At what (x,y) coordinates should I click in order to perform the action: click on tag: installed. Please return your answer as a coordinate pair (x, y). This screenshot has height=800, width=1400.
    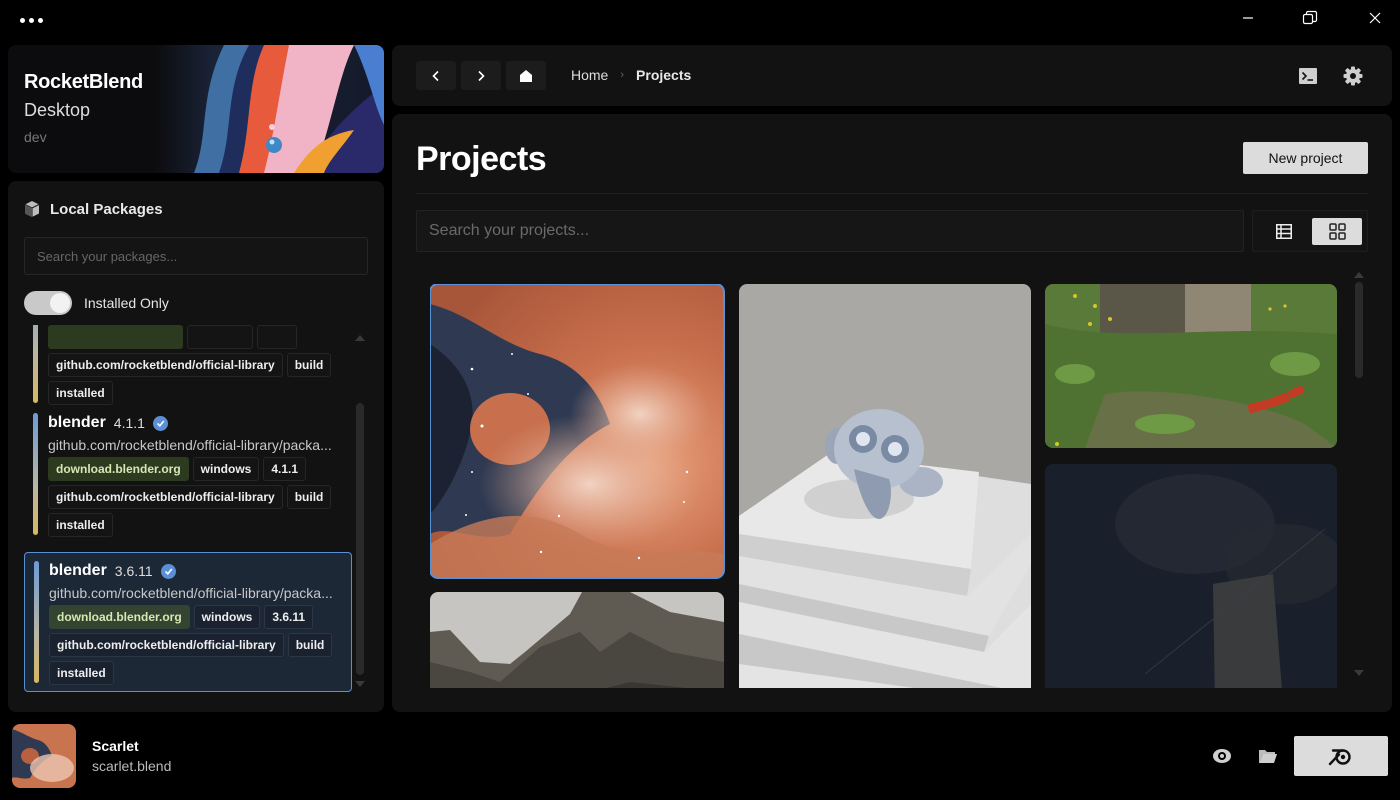
    Looking at the image, I should click on (80, 393).